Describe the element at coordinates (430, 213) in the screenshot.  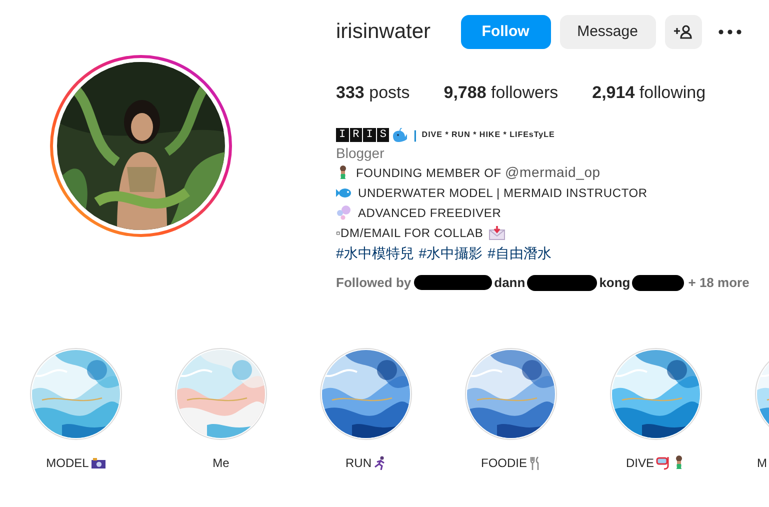
I see `bio-line: ADVANCED FREEDIVER` at that location.